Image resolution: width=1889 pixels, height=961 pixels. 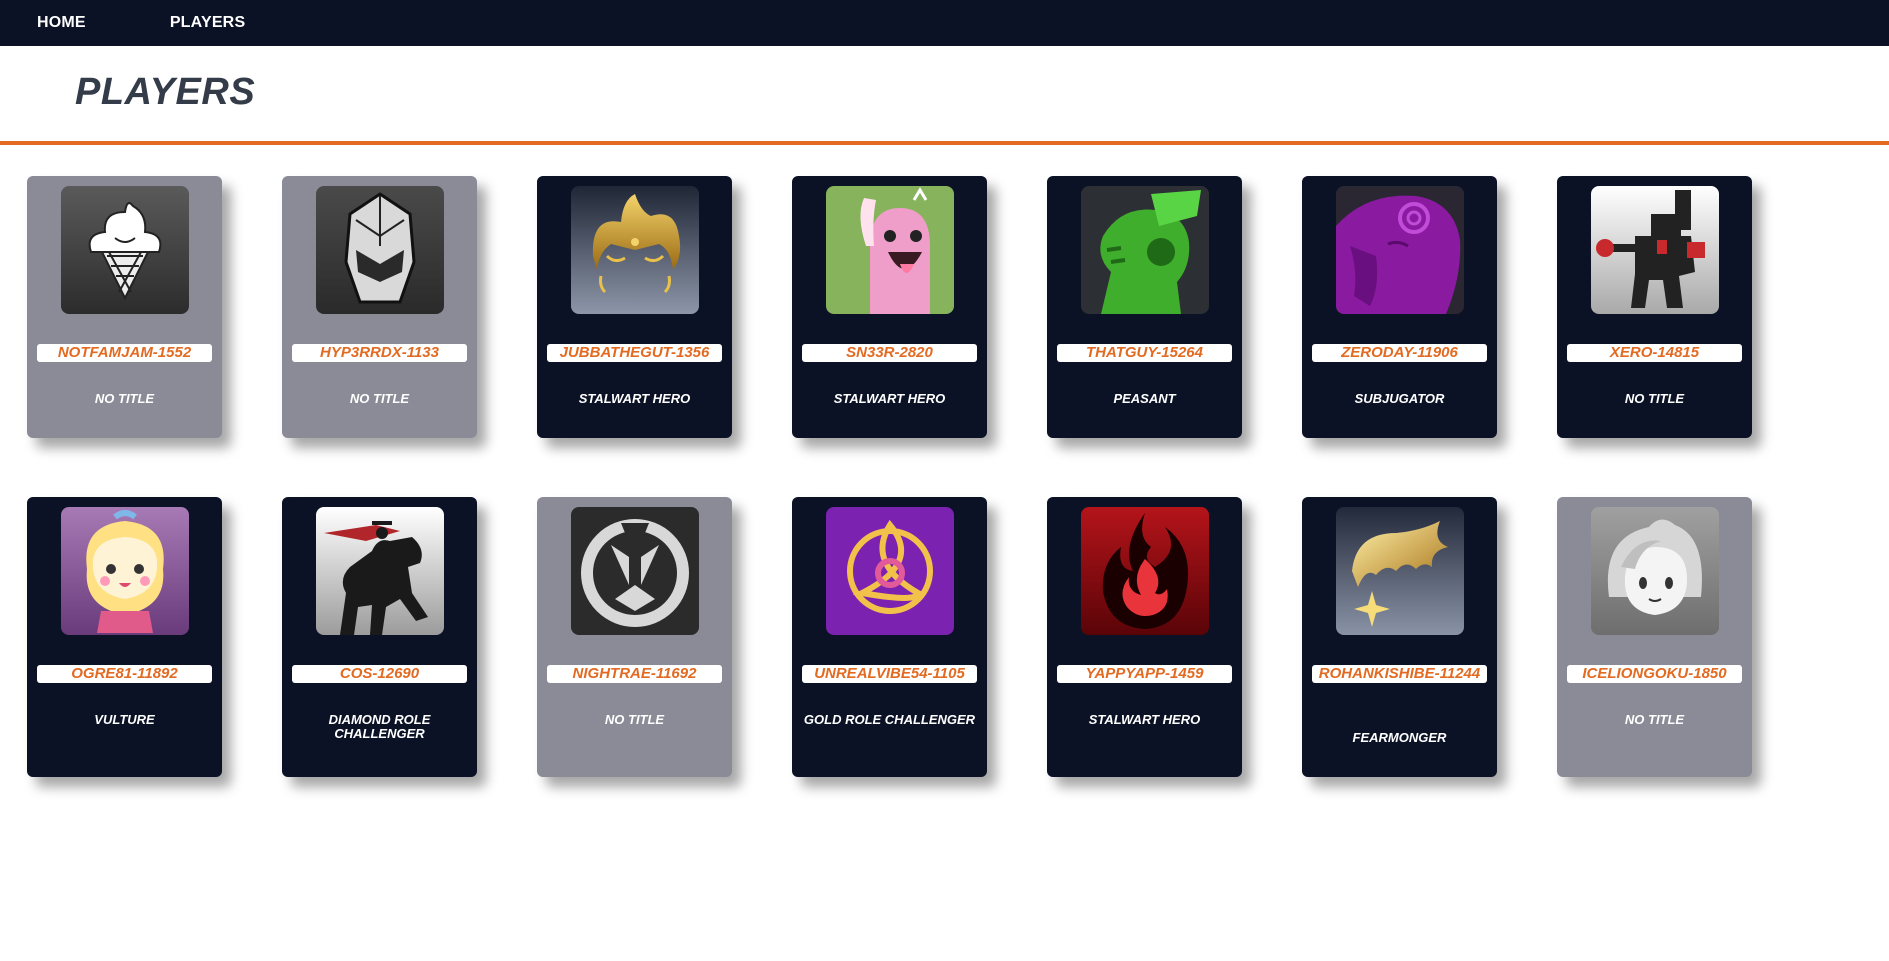 I want to click on player-battletag: XERO-14815, so click(x=1654, y=353).